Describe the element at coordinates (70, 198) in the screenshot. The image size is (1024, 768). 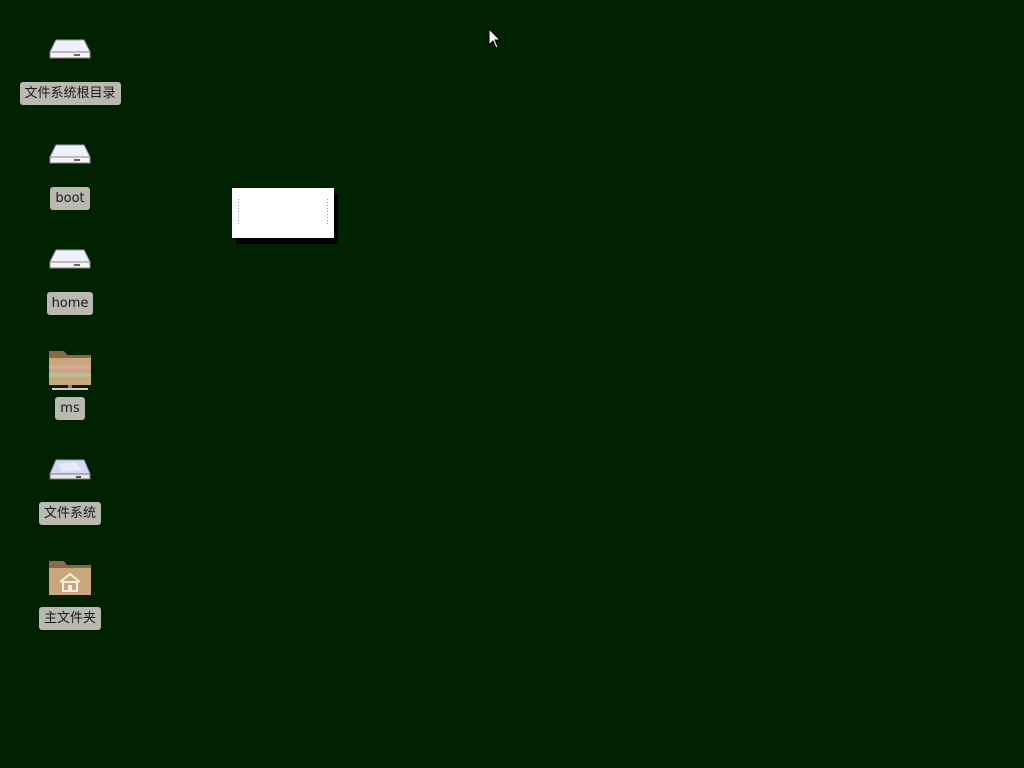
I see `desktop-icon-label: boot` at that location.